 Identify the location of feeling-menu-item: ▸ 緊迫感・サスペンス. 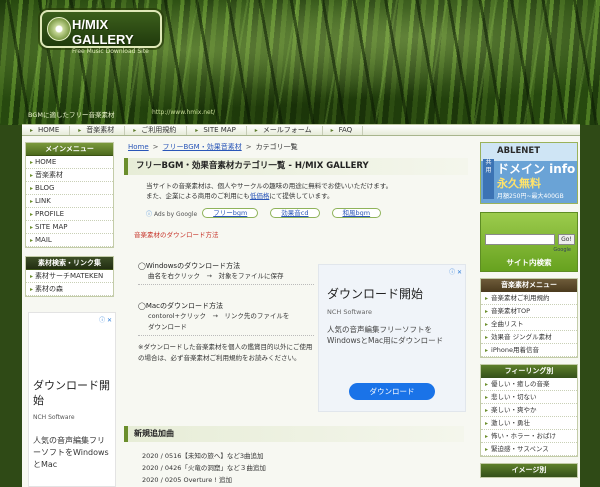
(529, 449).